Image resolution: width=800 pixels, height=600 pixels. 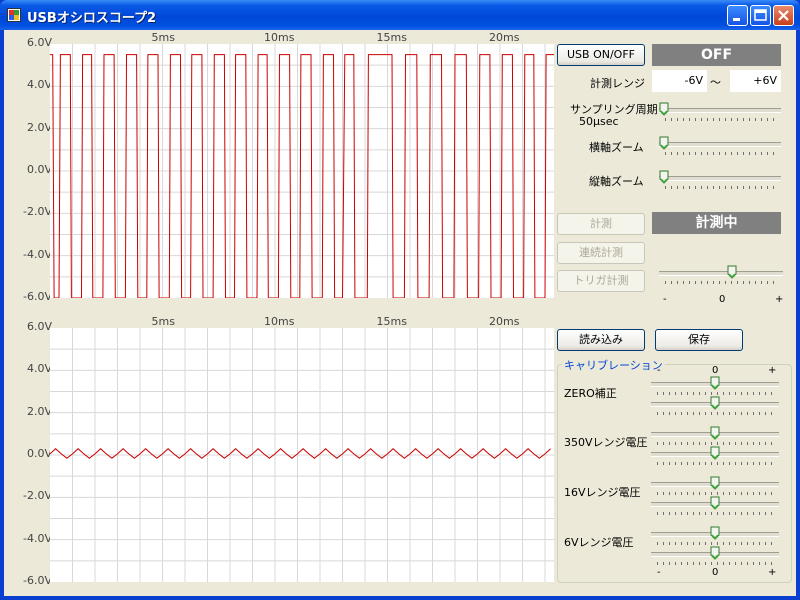 I want to click on vzoom-label: 縦軸ズーム, so click(x=616, y=181).